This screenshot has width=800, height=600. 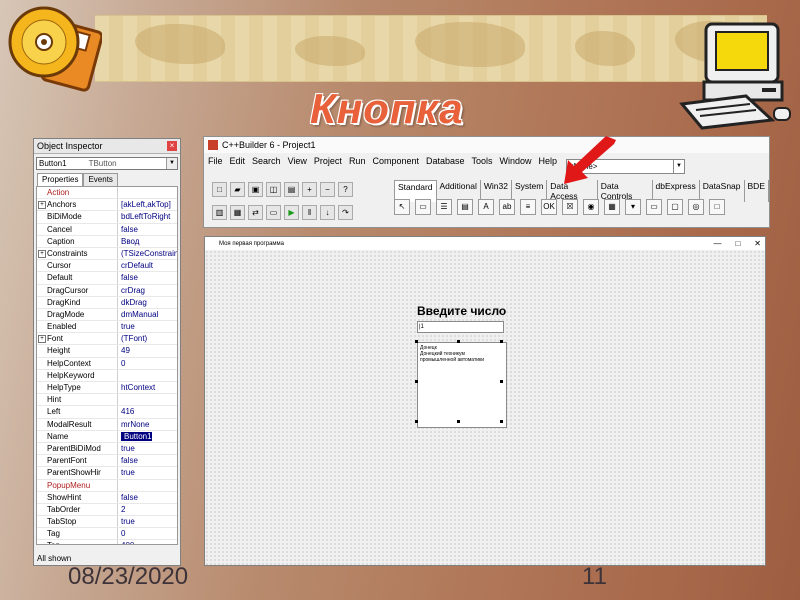 What do you see at coordinates (675, 207) in the screenshot?
I see `groupbox-icon: ▢` at bounding box center [675, 207].